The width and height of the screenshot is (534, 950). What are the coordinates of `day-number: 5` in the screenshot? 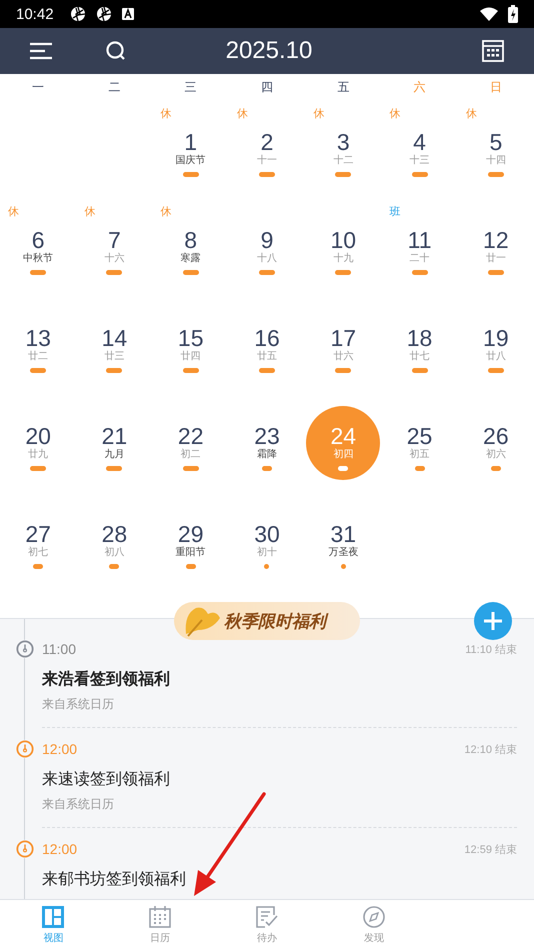 It's located at (495, 142).